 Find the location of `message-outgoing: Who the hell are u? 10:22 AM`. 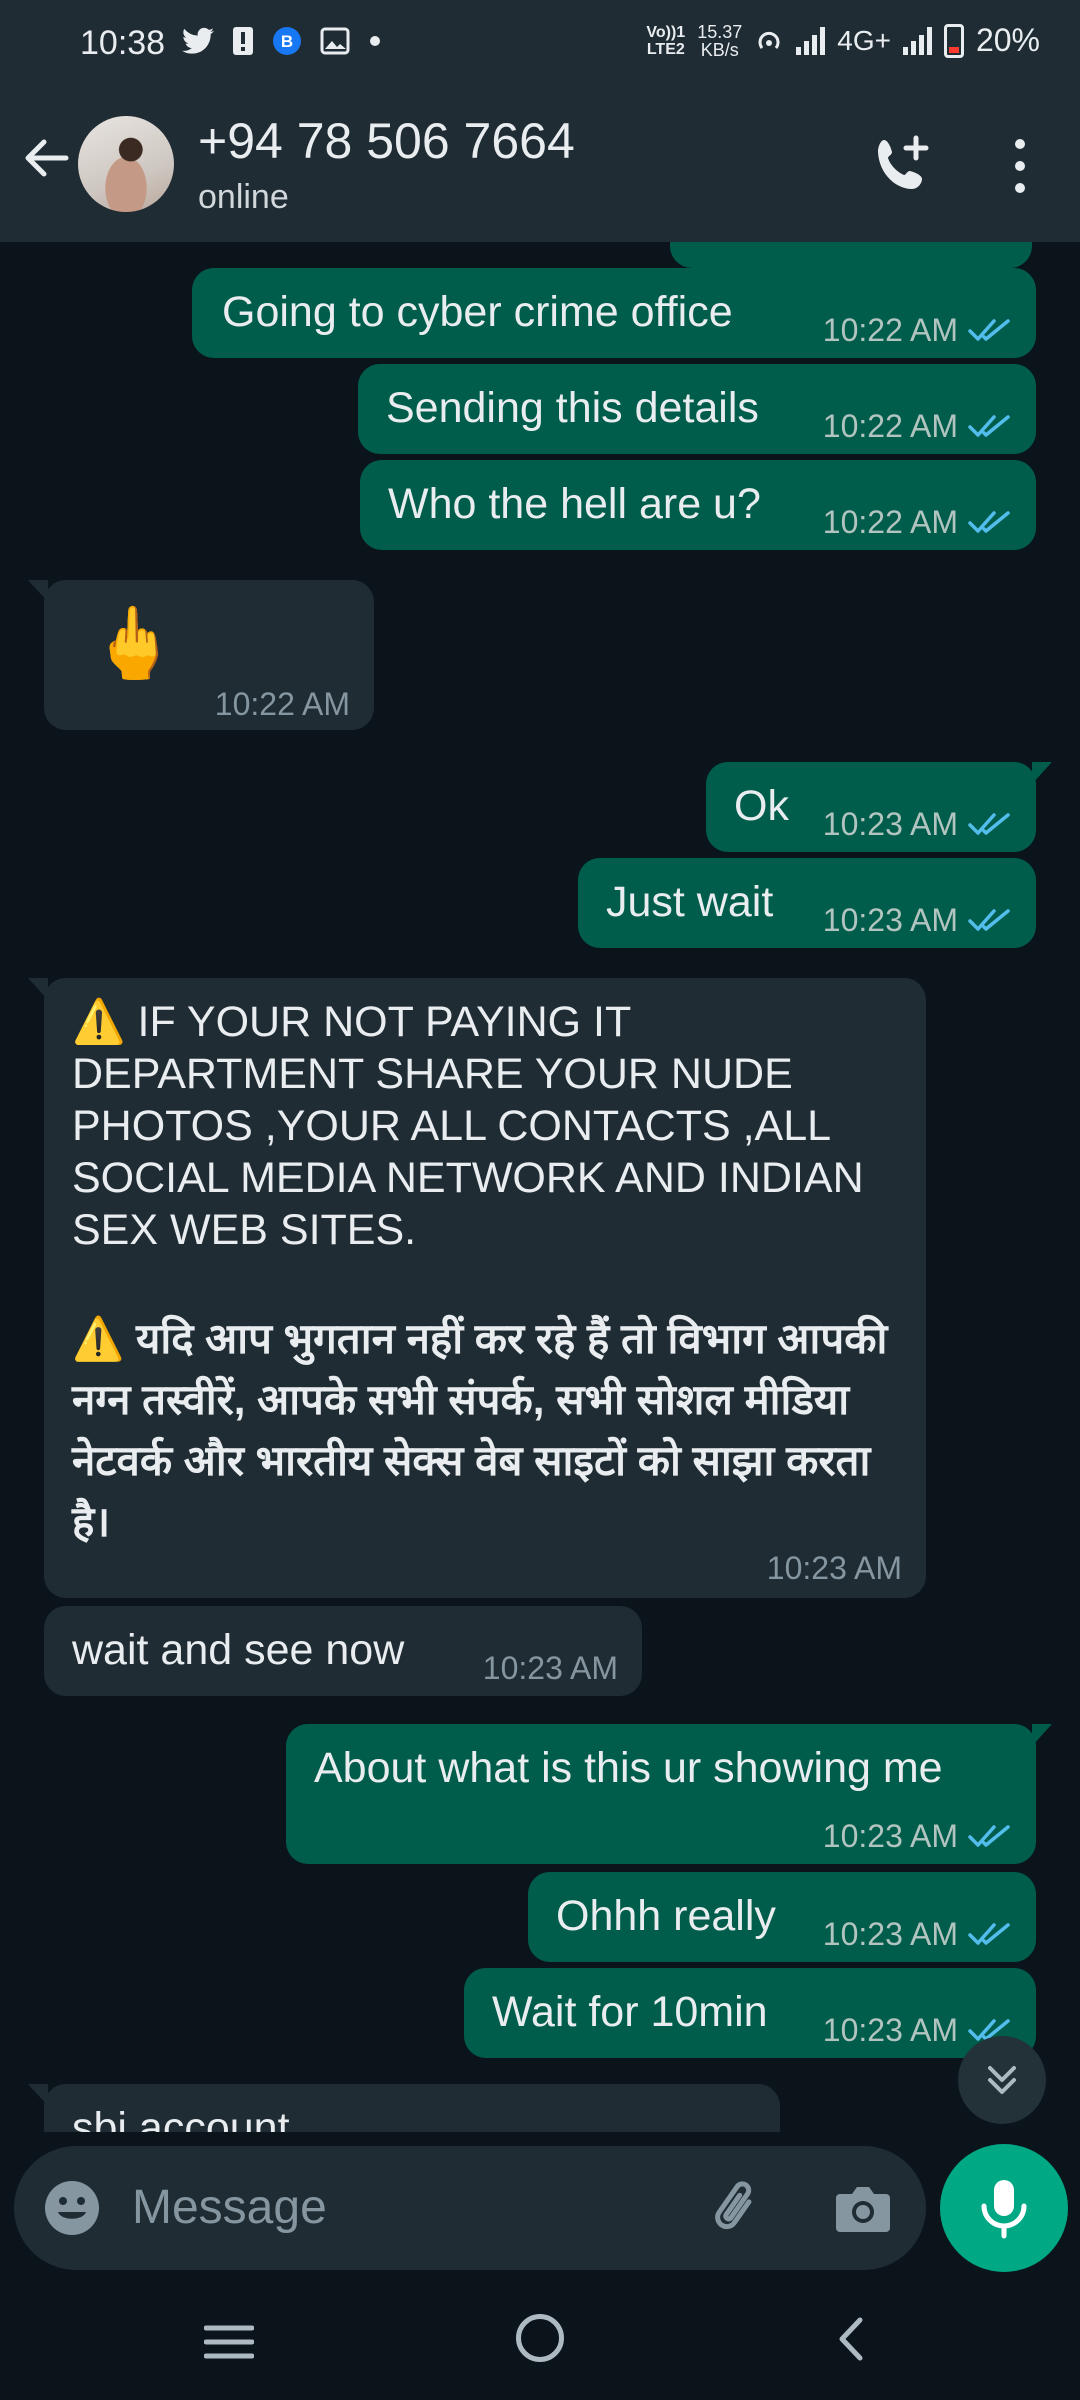

message-outgoing: Who the hell are u? 10:22 AM is located at coordinates (698, 505).